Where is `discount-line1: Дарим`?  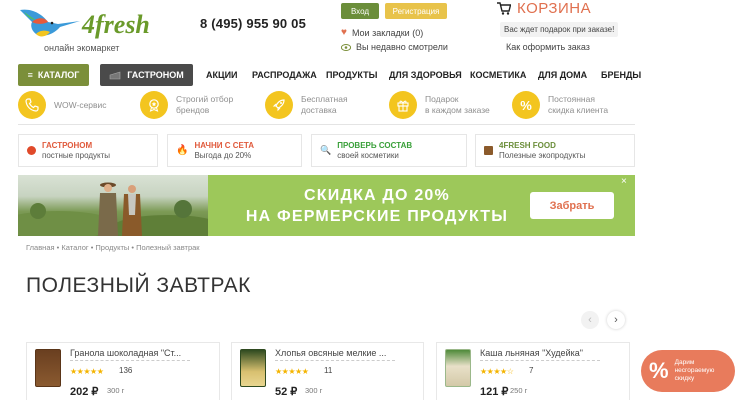 discount-line1: Дарим is located at coordinates (684, 362).